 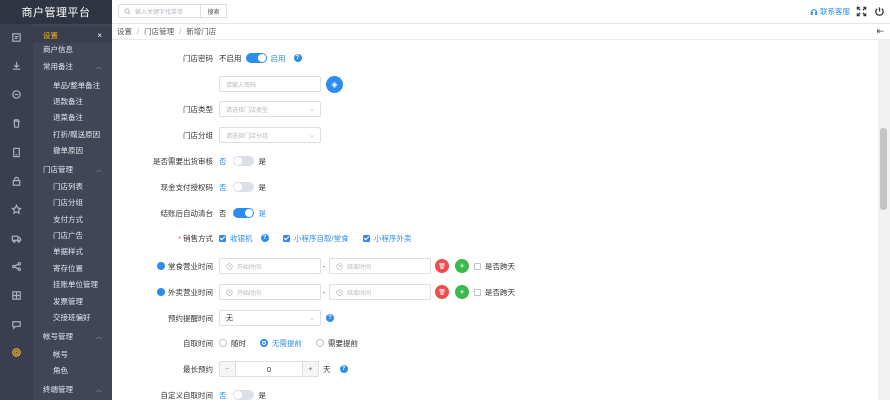 I want to click on pickup-option-label: 需要提前, so click(x=343, y=343).